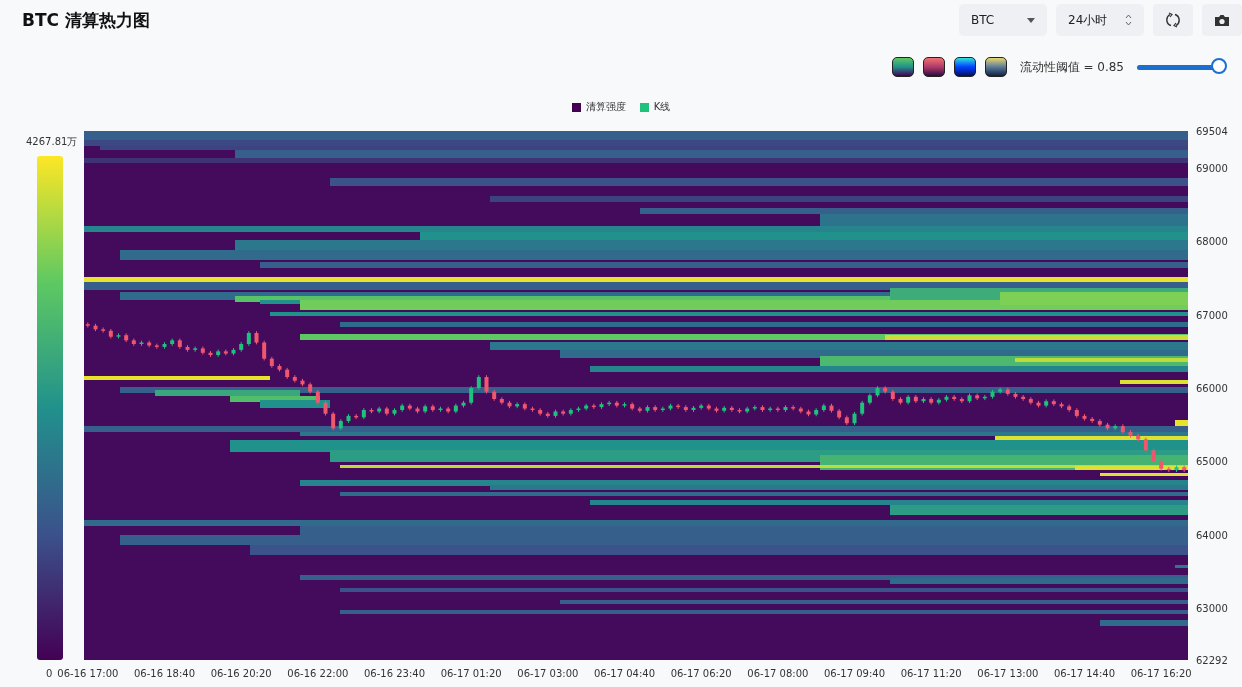  Describe the element at coordinates (701, 673) in the screenshot. I see `x-axis-label: 06-17 06:20` at that location.